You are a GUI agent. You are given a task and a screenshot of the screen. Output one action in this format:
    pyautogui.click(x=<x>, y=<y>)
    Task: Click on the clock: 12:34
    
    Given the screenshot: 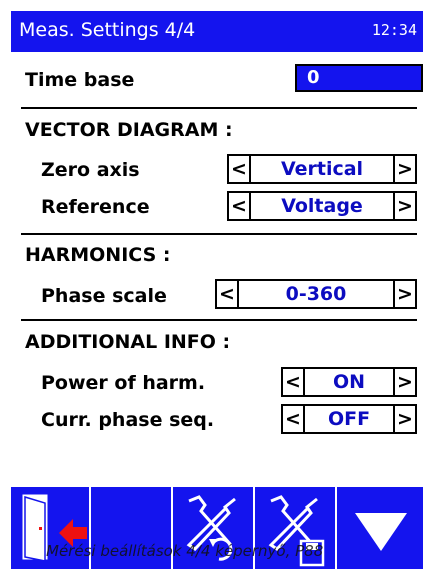 What is the action you would take?
    pyautogui.click(x=394, y=30)
    